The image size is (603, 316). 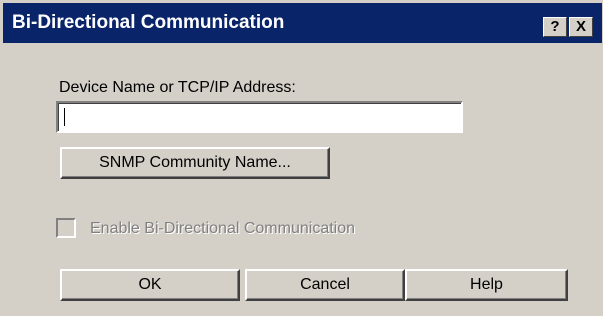 What do you see at coordinates (66, 228) in the screenshot?
I see `enable-bidirectional-checkbox` at bounding box center [66, 228].